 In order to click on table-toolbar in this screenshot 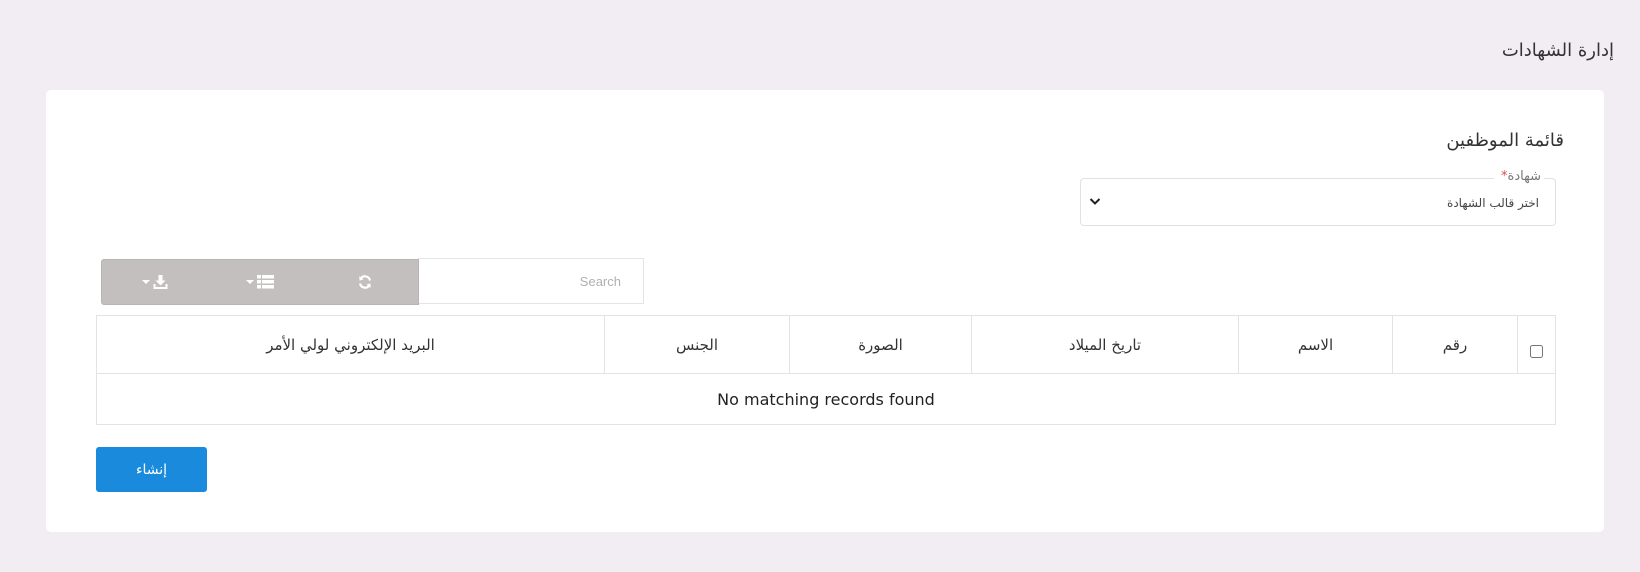, I will do `click(260, 282)`.